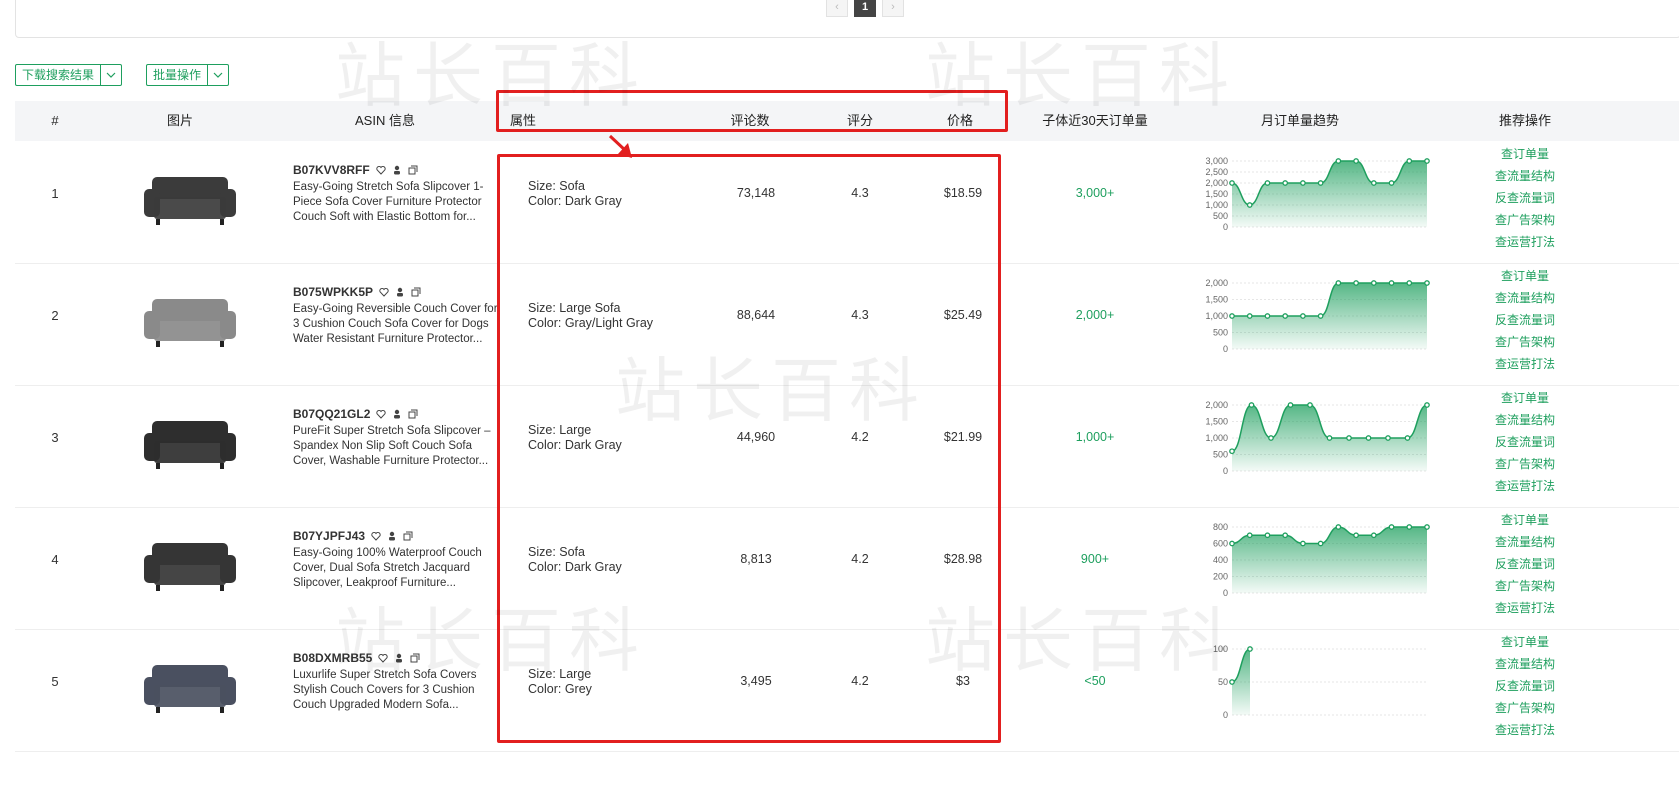  I want to click on trend-y-tick: 800, so click(1220, 527).